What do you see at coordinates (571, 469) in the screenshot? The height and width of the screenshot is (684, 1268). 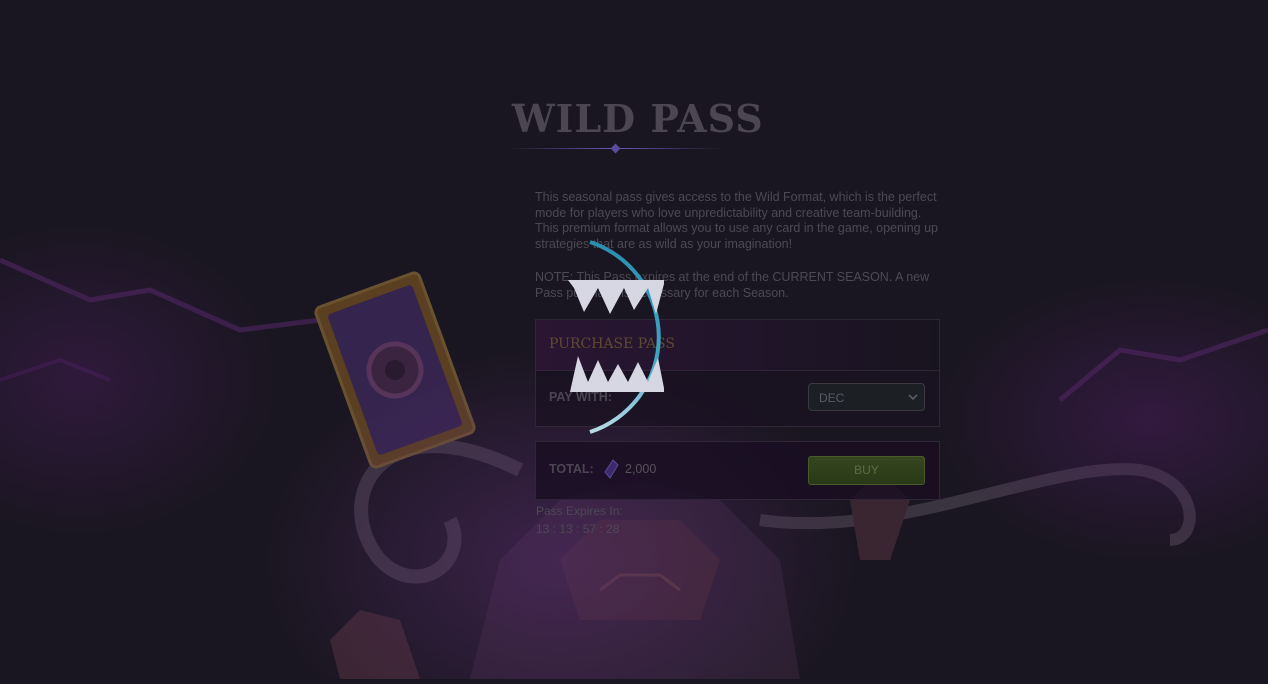 I see `total-label: TOTAL:` at bounding box center [571, 469].